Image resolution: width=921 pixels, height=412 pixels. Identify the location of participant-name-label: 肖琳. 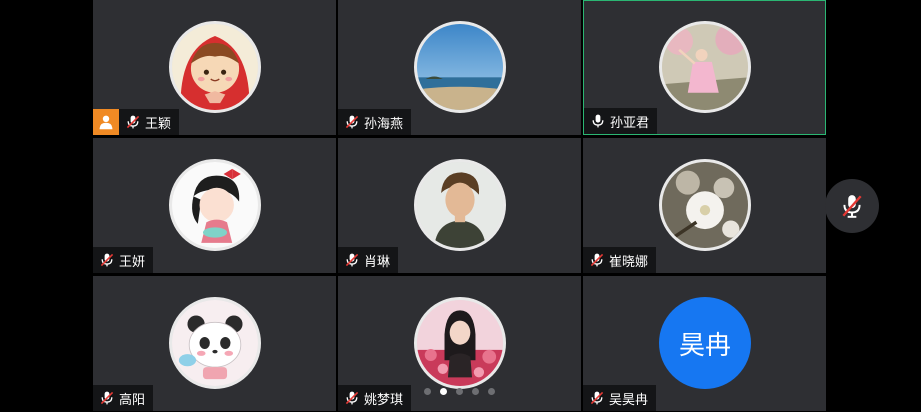
(368, 260).